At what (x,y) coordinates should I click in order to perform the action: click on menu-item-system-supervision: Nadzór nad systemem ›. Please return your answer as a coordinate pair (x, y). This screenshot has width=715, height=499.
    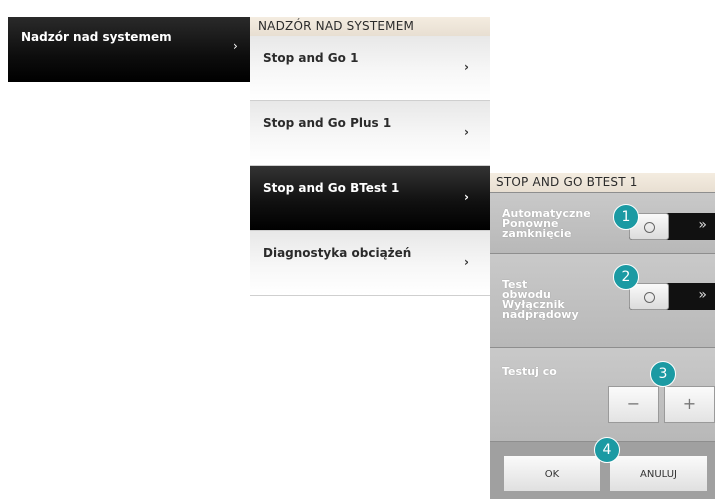
    Looking at the image, I should click on (129, 49).